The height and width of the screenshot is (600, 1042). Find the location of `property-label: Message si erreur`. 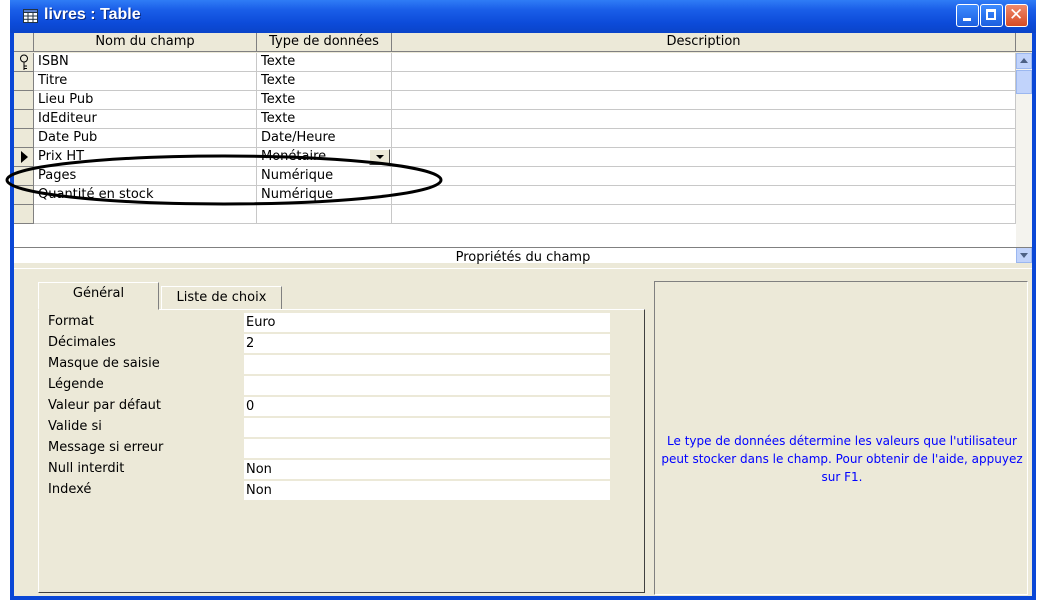

property-label: Message si erreur is located at coordinates (106, 447).